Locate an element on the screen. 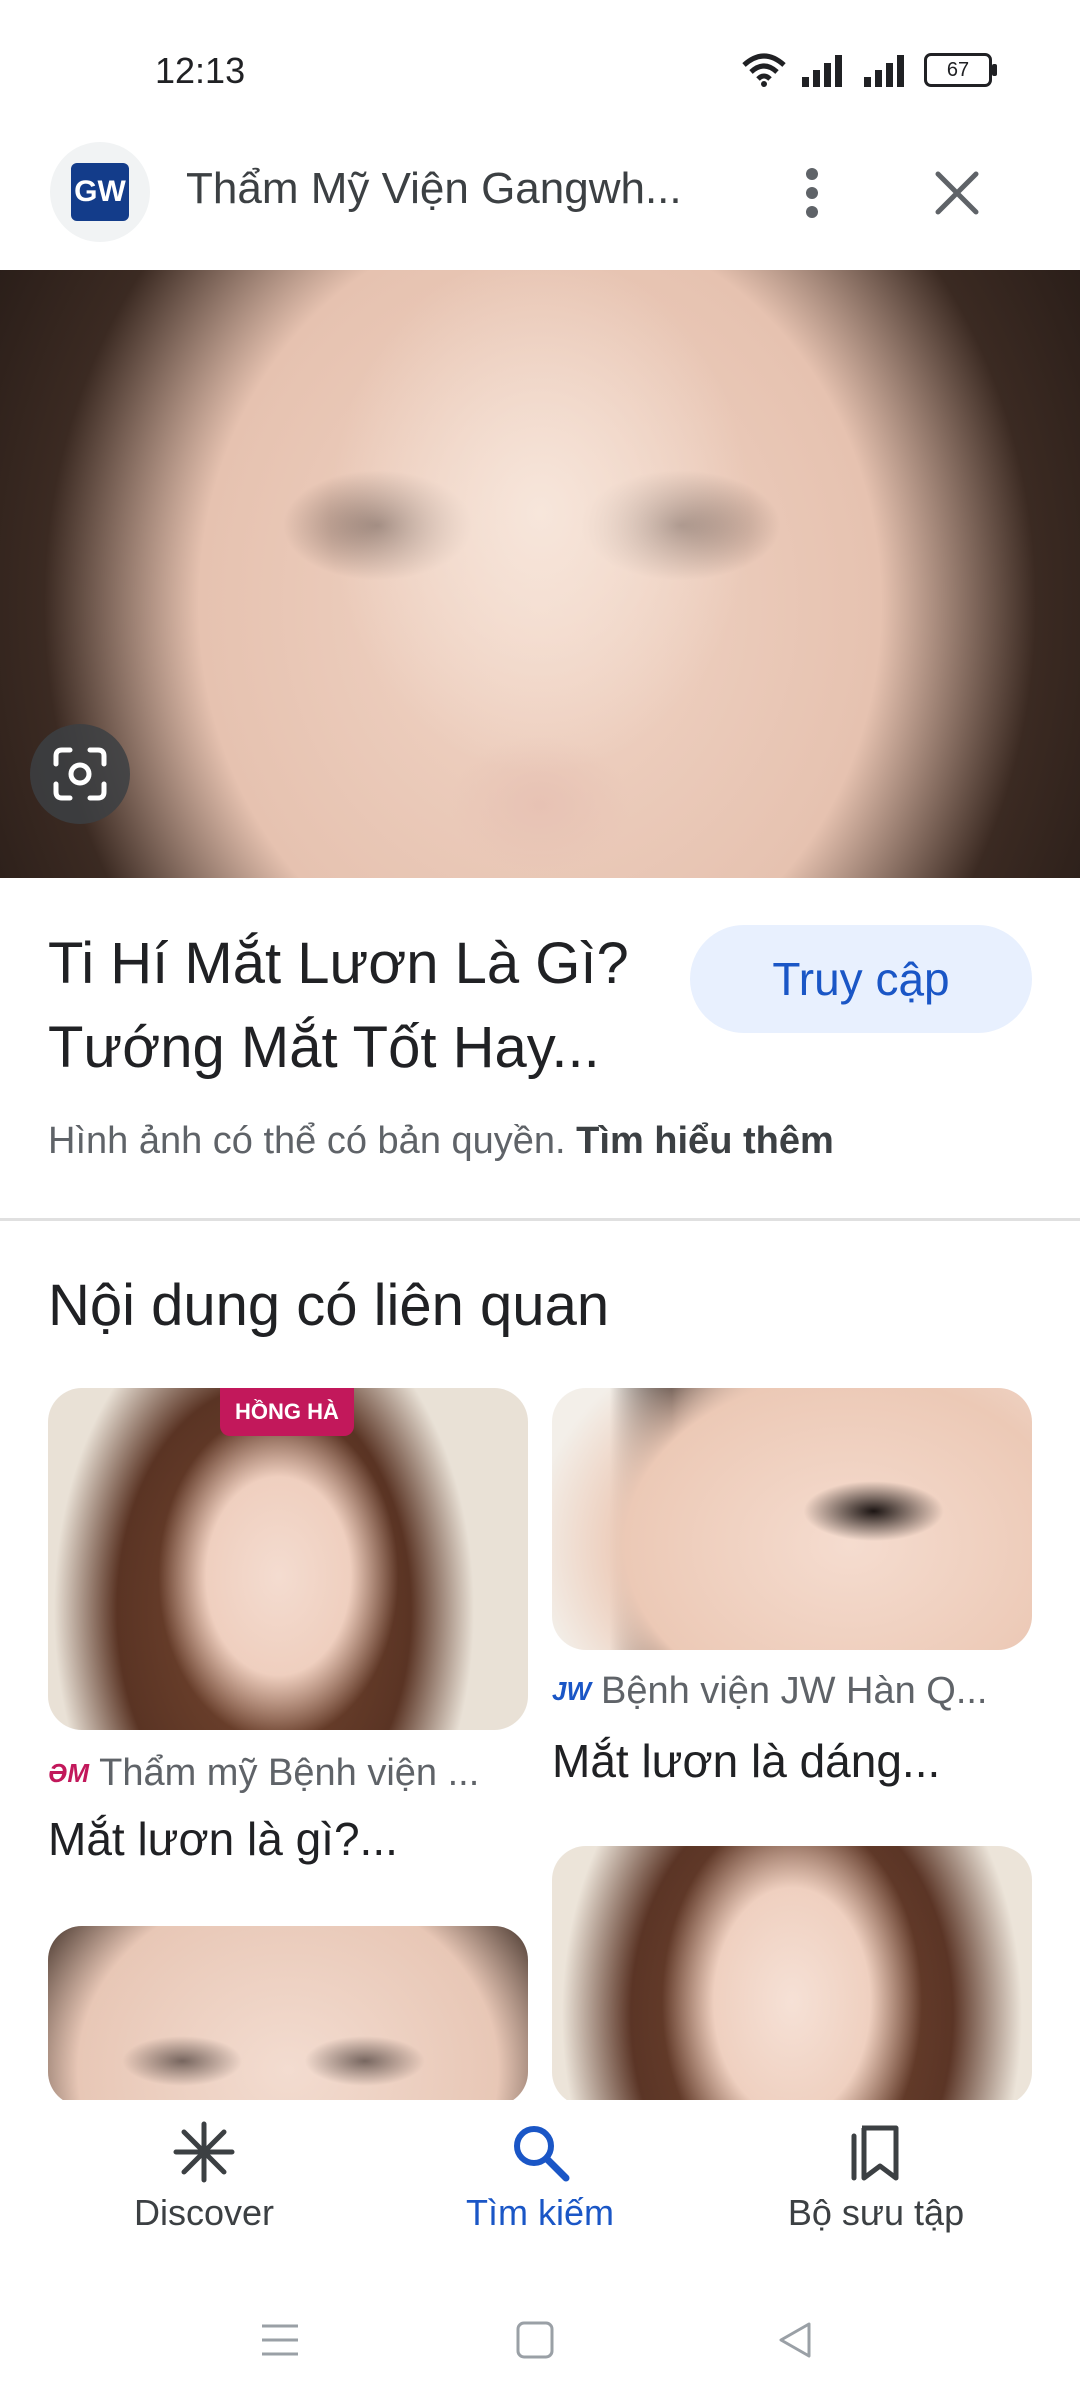 This screenshot has height=2400, width=1080. nav-label: Tìm kiếm is located at coordinates (540, 2212).